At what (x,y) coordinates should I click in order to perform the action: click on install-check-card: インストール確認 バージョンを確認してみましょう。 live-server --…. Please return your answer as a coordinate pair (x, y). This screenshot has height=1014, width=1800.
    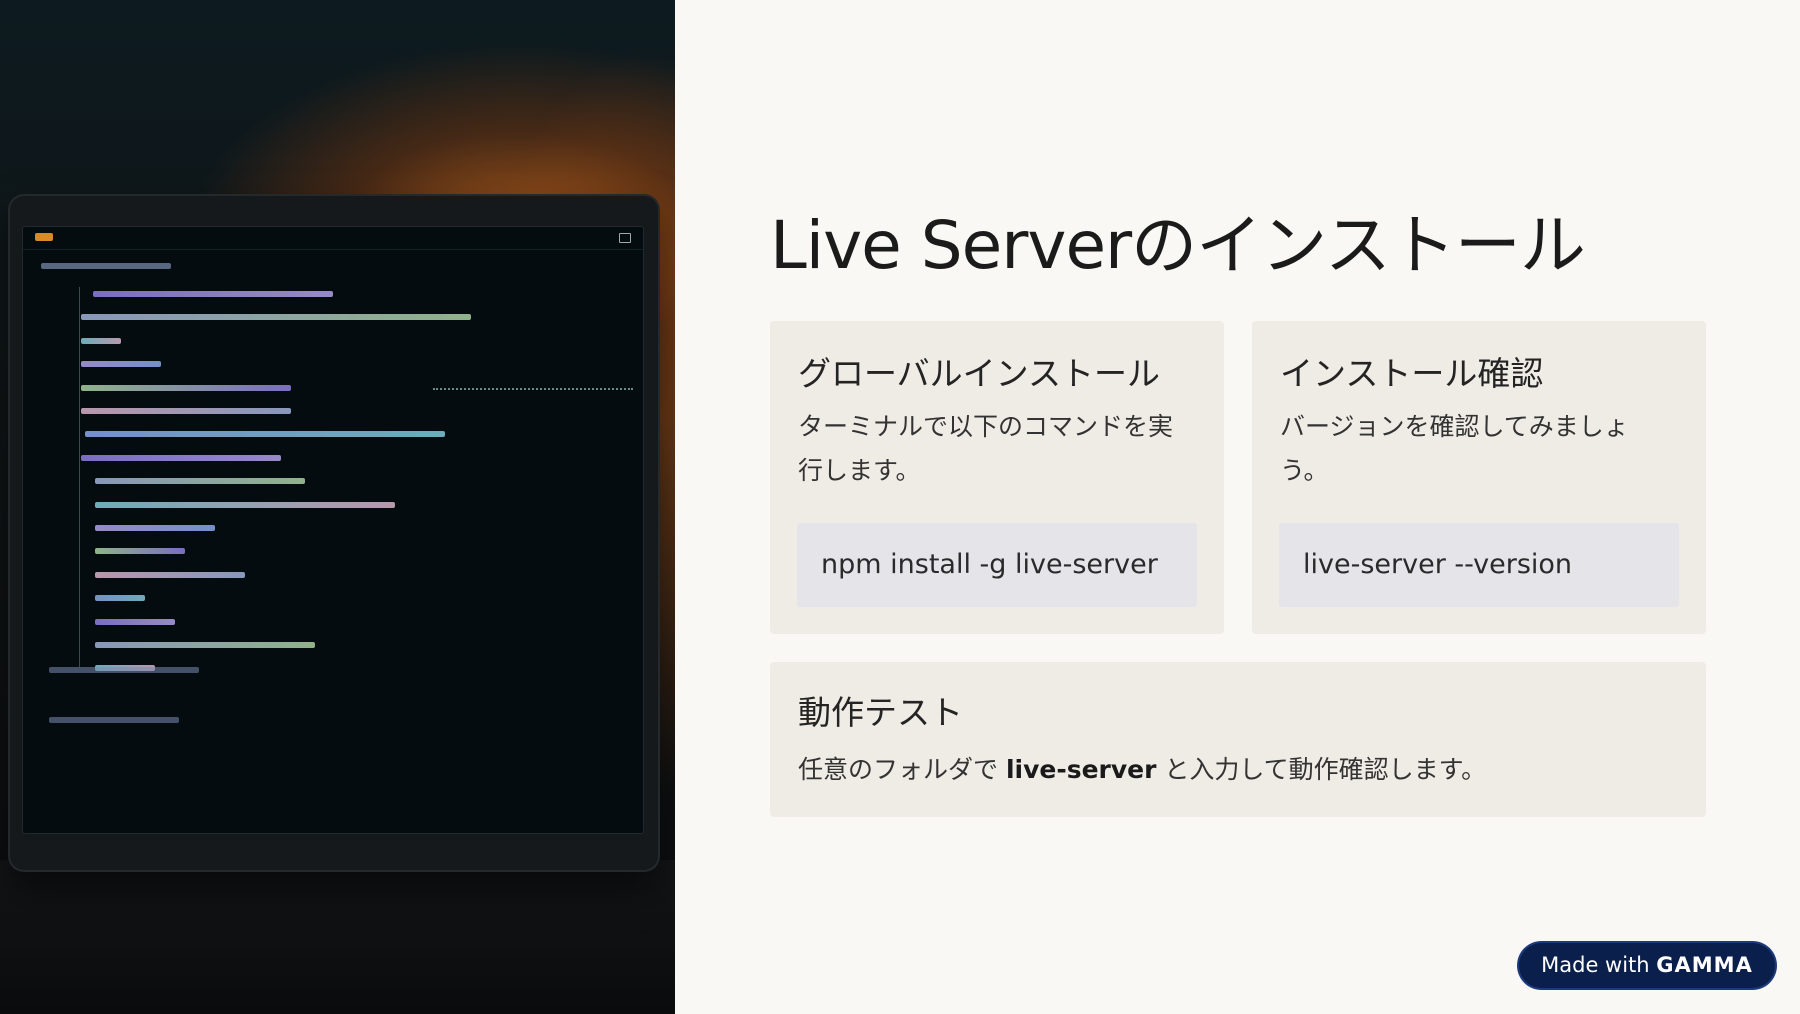
    Looking at the image, I should click on (1479, 477).